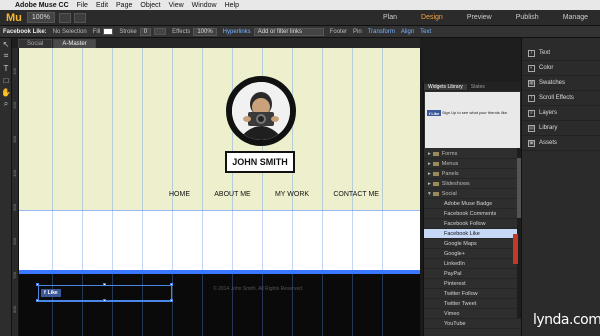  I want to click on menu-edit: Edit, so click(102, 5).